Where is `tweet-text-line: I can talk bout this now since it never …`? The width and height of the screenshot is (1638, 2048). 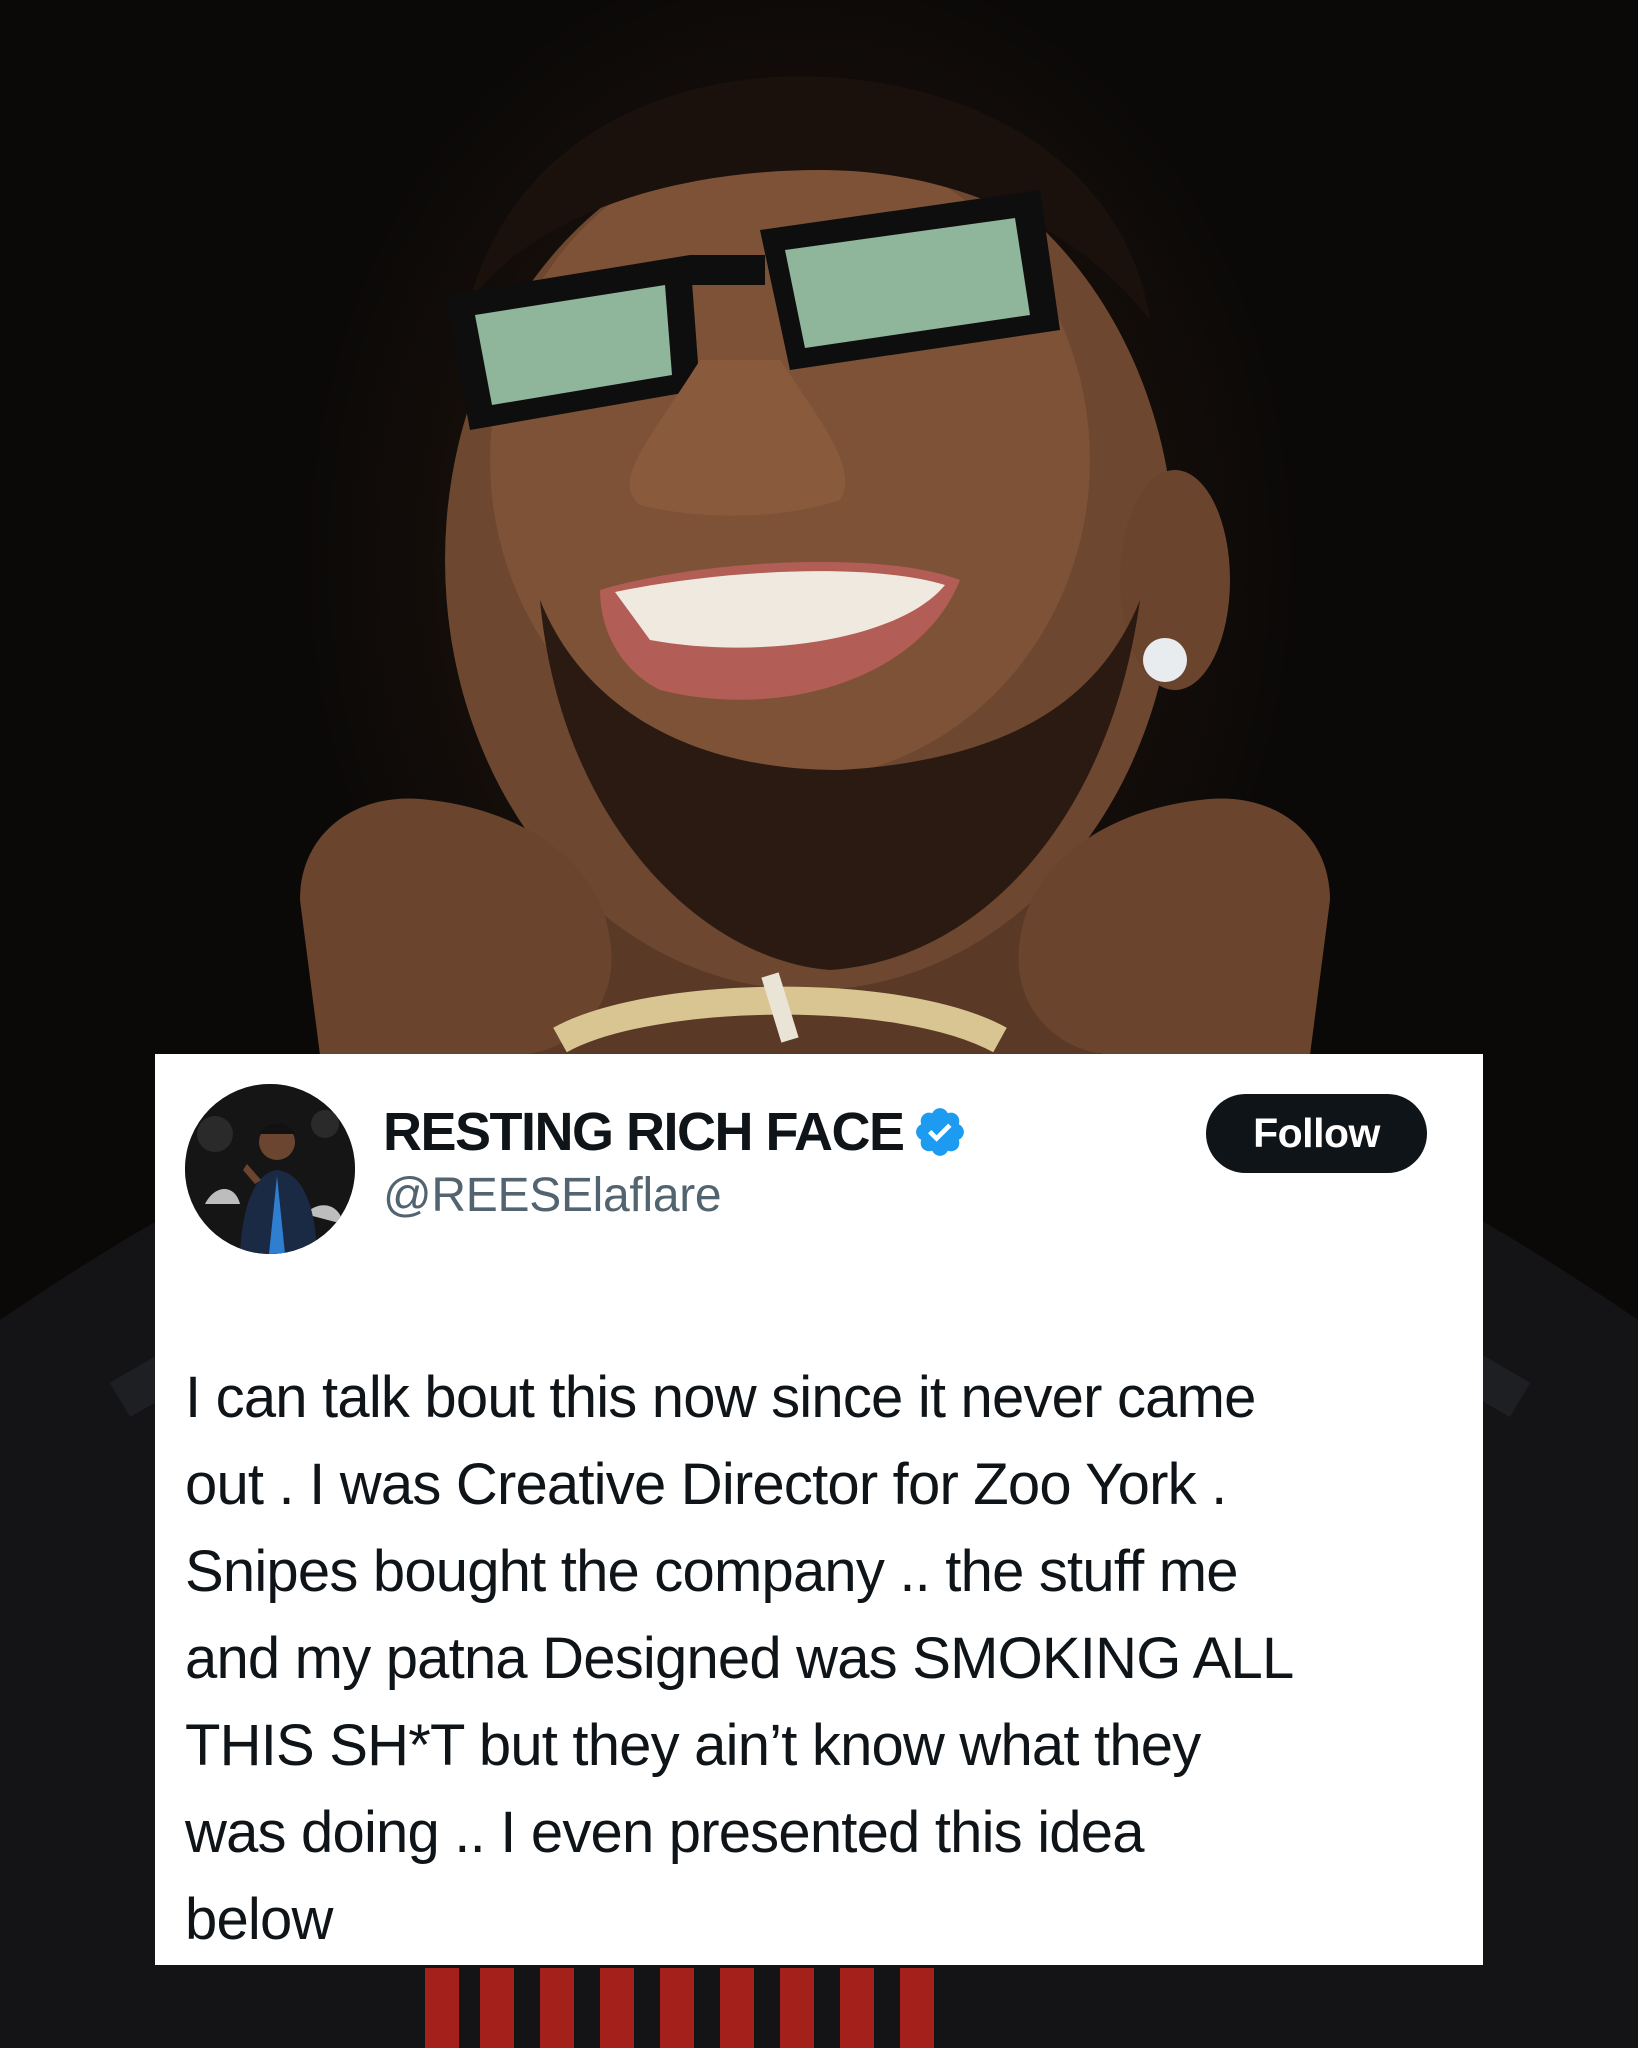 tweet-text-line: I can talk bout this now since it never … is located at coordinates (720, 1397).